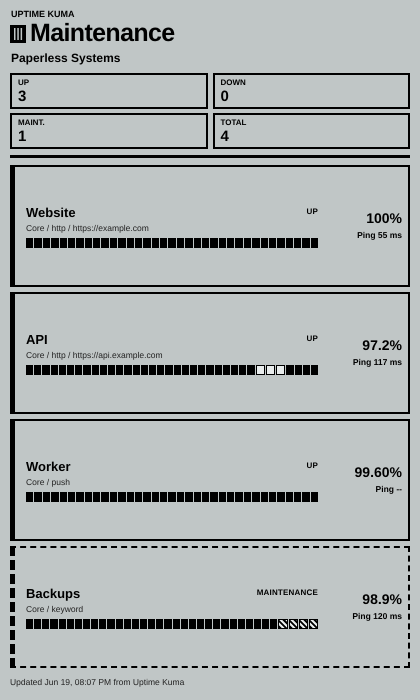  What do you see at coordinates (51, 212) in the screenshot?
I see `monitor-name: Website` at bounding box center [51, 212].